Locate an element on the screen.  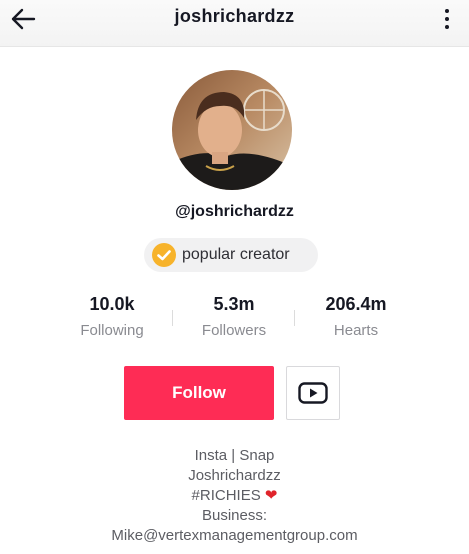
avatar is located at coordinates (232, 130).